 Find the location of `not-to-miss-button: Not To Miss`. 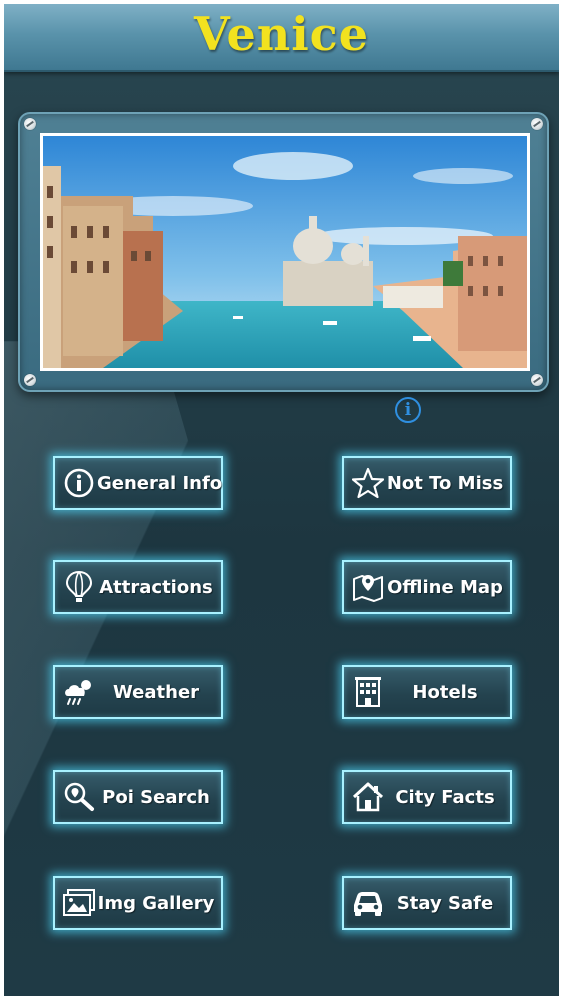

not-to-miss-button: Not To Miss is located at coordinates (427, 483).